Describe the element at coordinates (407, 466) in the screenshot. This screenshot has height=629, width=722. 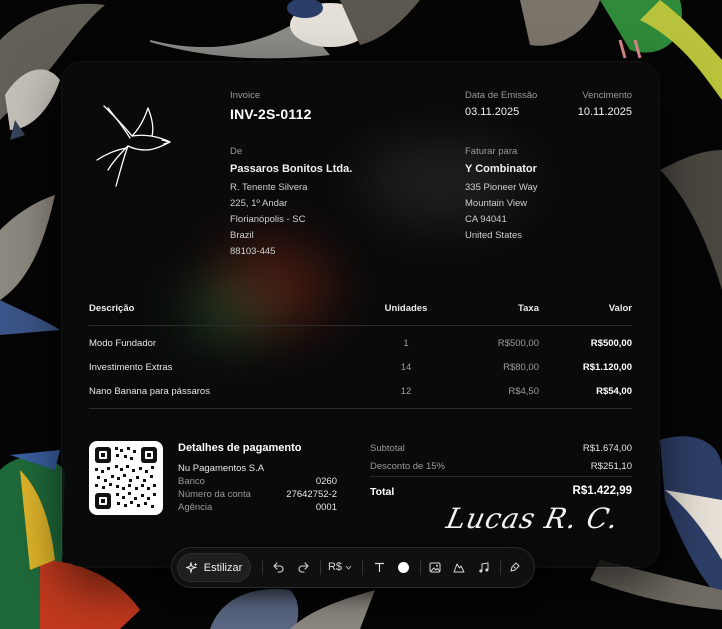
I see `discount-label: Desconto de 15%` at that location.